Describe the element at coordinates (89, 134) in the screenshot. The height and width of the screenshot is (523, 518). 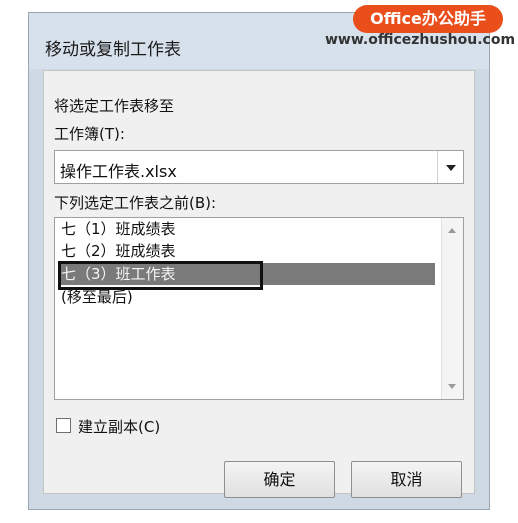
I see `workbook-label: 工作簿(T):` at that location.